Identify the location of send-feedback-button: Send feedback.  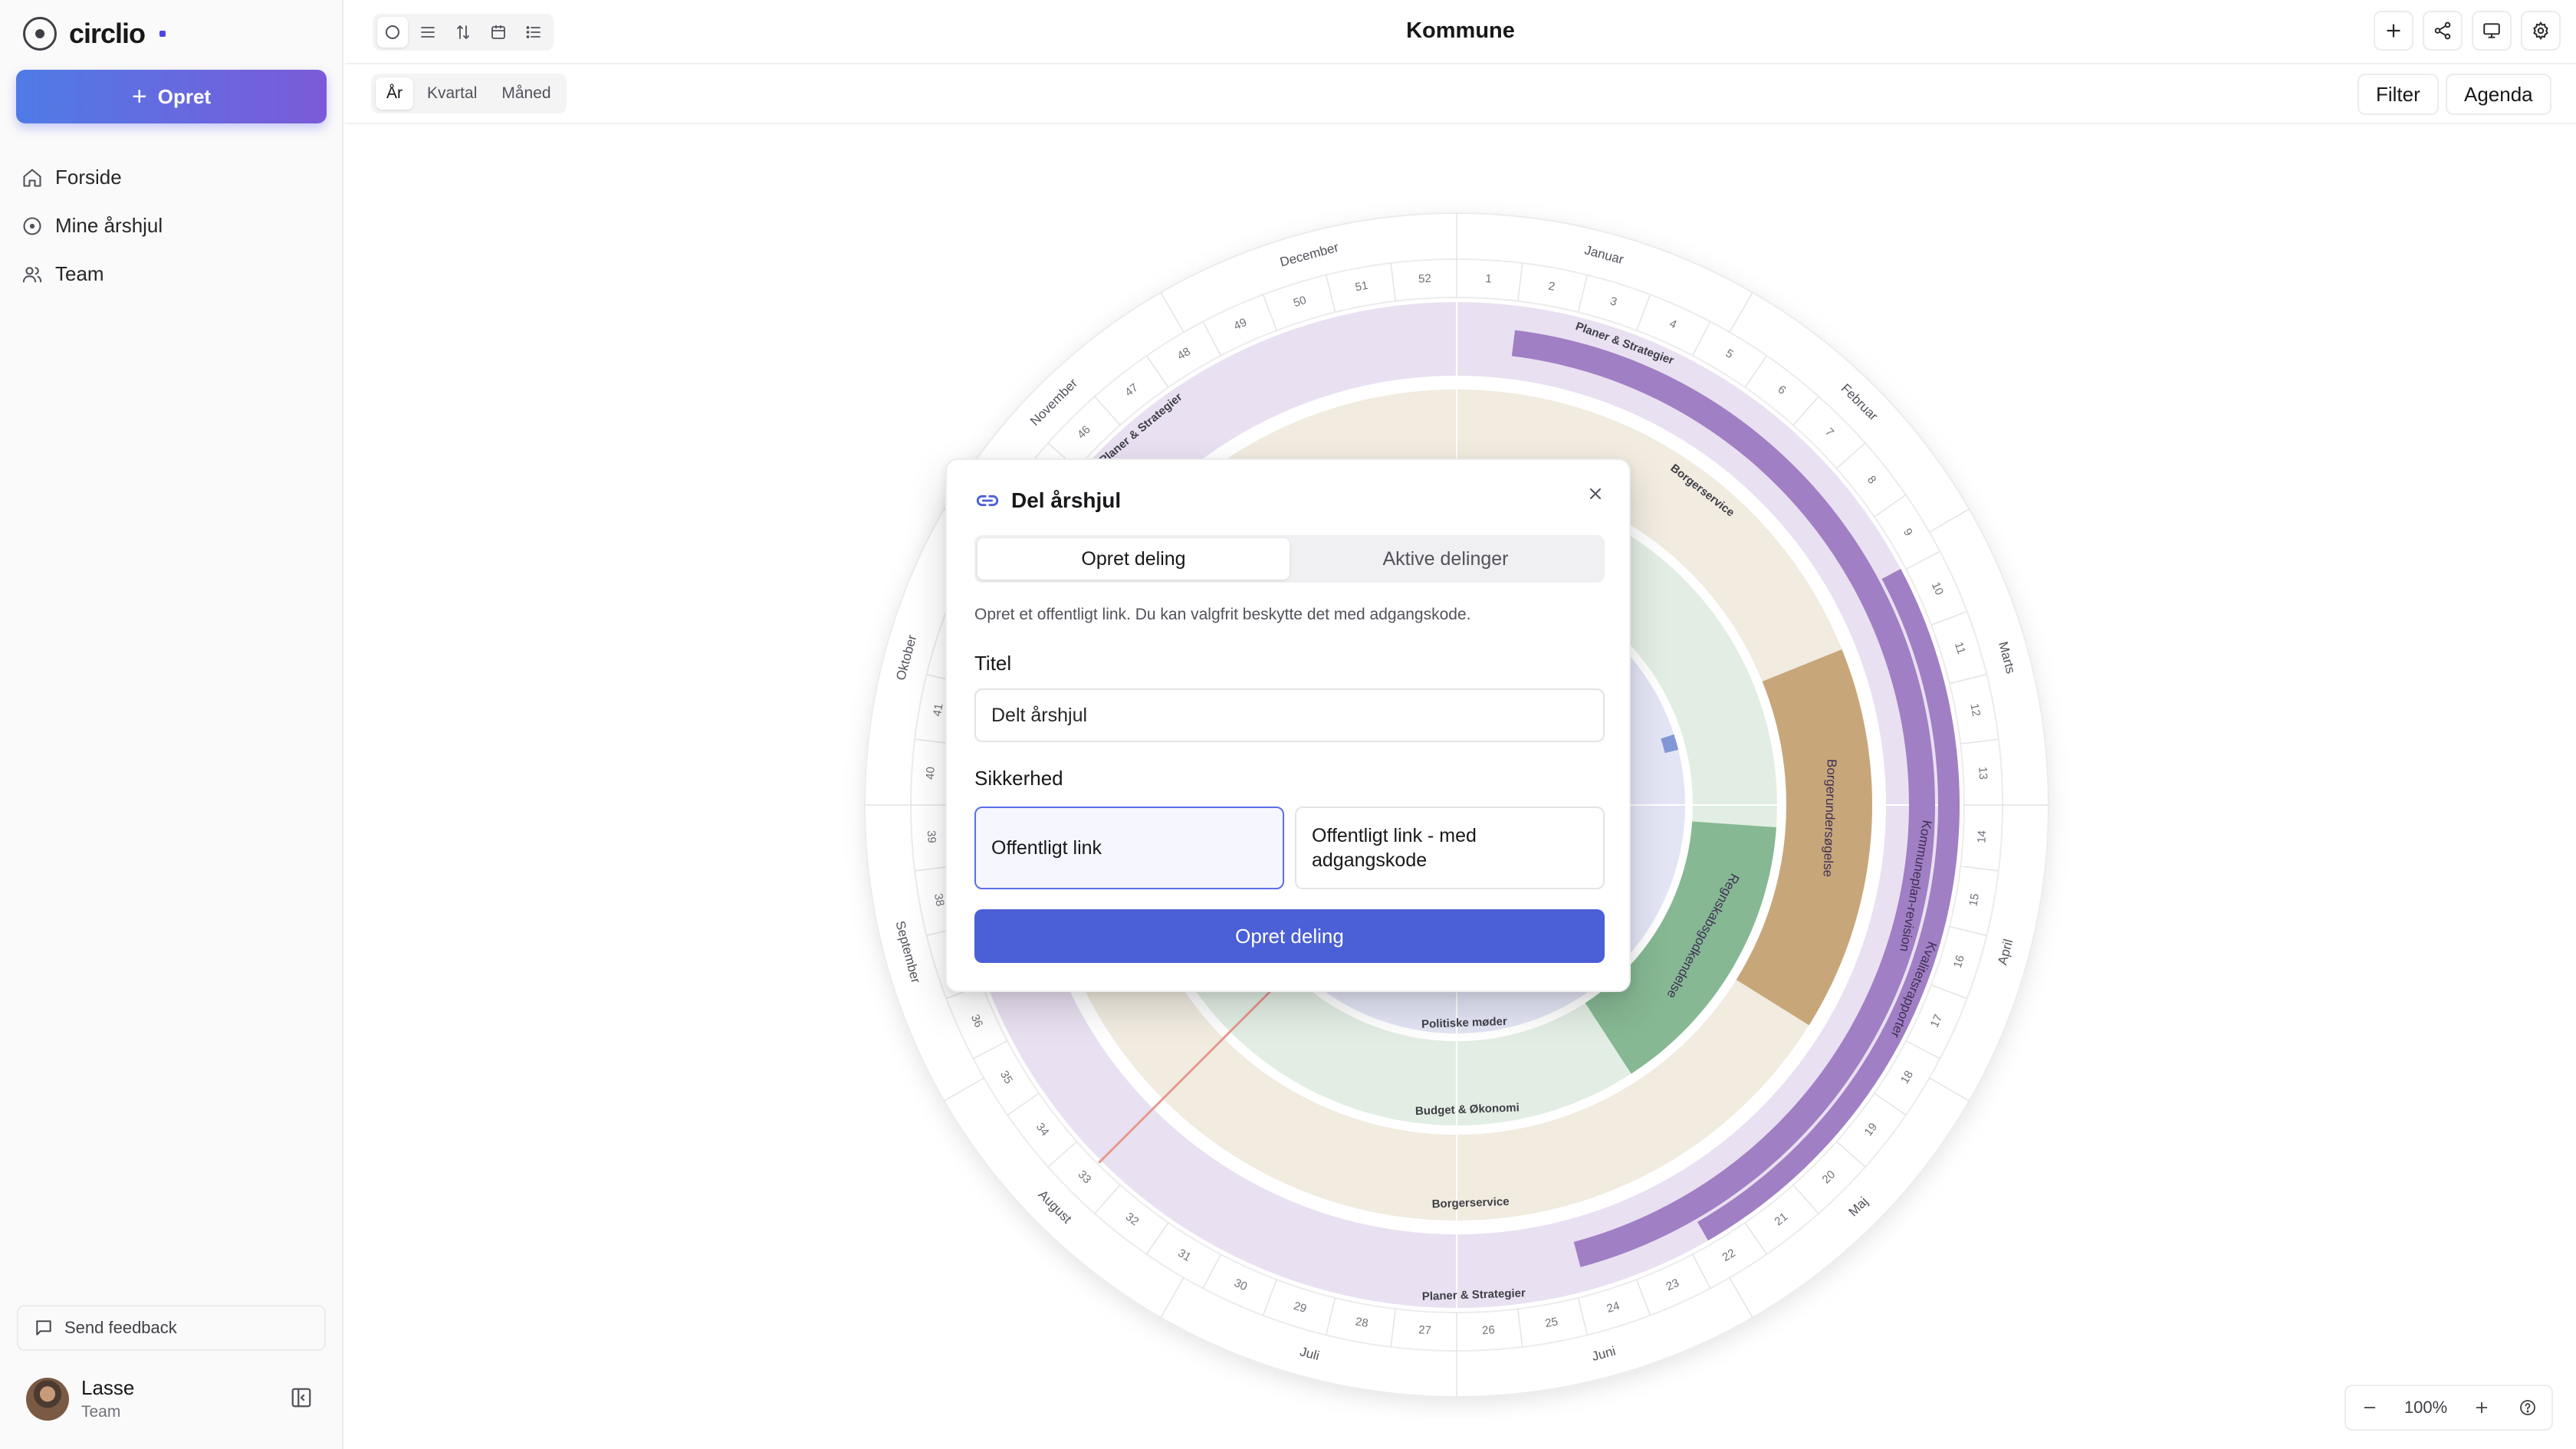
(172, 1328).